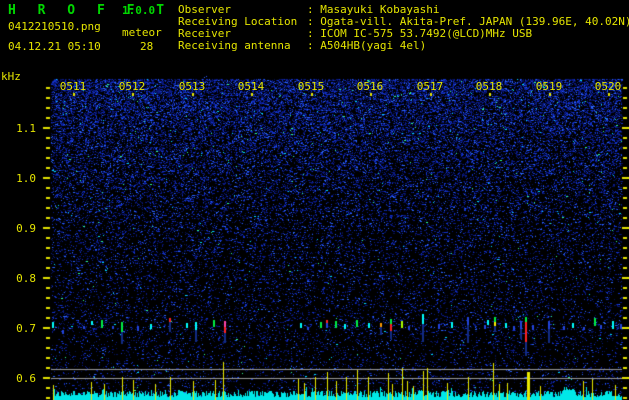  Describe the element at coordinates (302, 45) in the screenshot. I see `info-row-receiving-antenna: Receiving antenna : A504HB(yagi 4el)` at that location.